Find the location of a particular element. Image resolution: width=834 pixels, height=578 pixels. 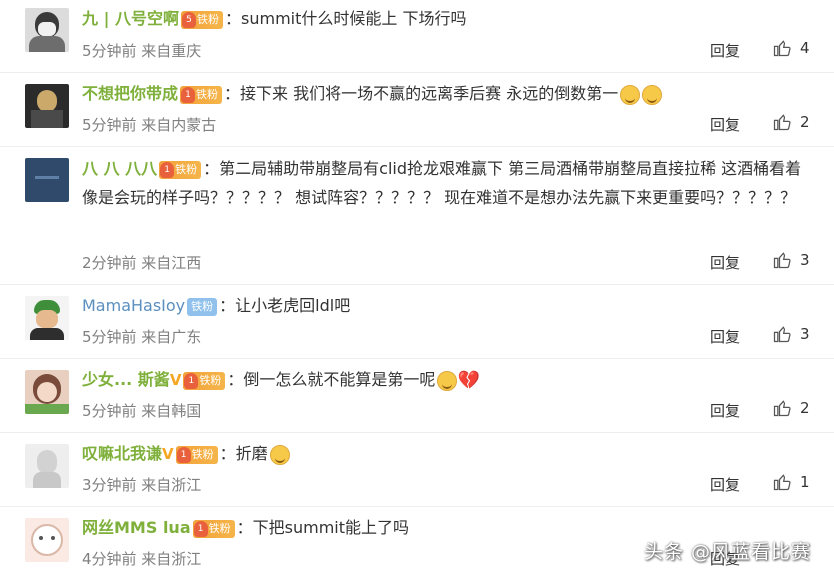

like-count: 1 is located at coordinates (805, 482).